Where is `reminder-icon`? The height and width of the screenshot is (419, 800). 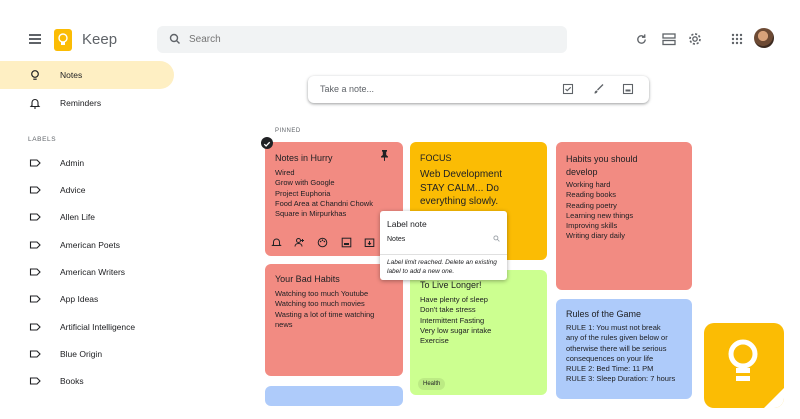
reminder-icon is located at coordinates (276, 242).